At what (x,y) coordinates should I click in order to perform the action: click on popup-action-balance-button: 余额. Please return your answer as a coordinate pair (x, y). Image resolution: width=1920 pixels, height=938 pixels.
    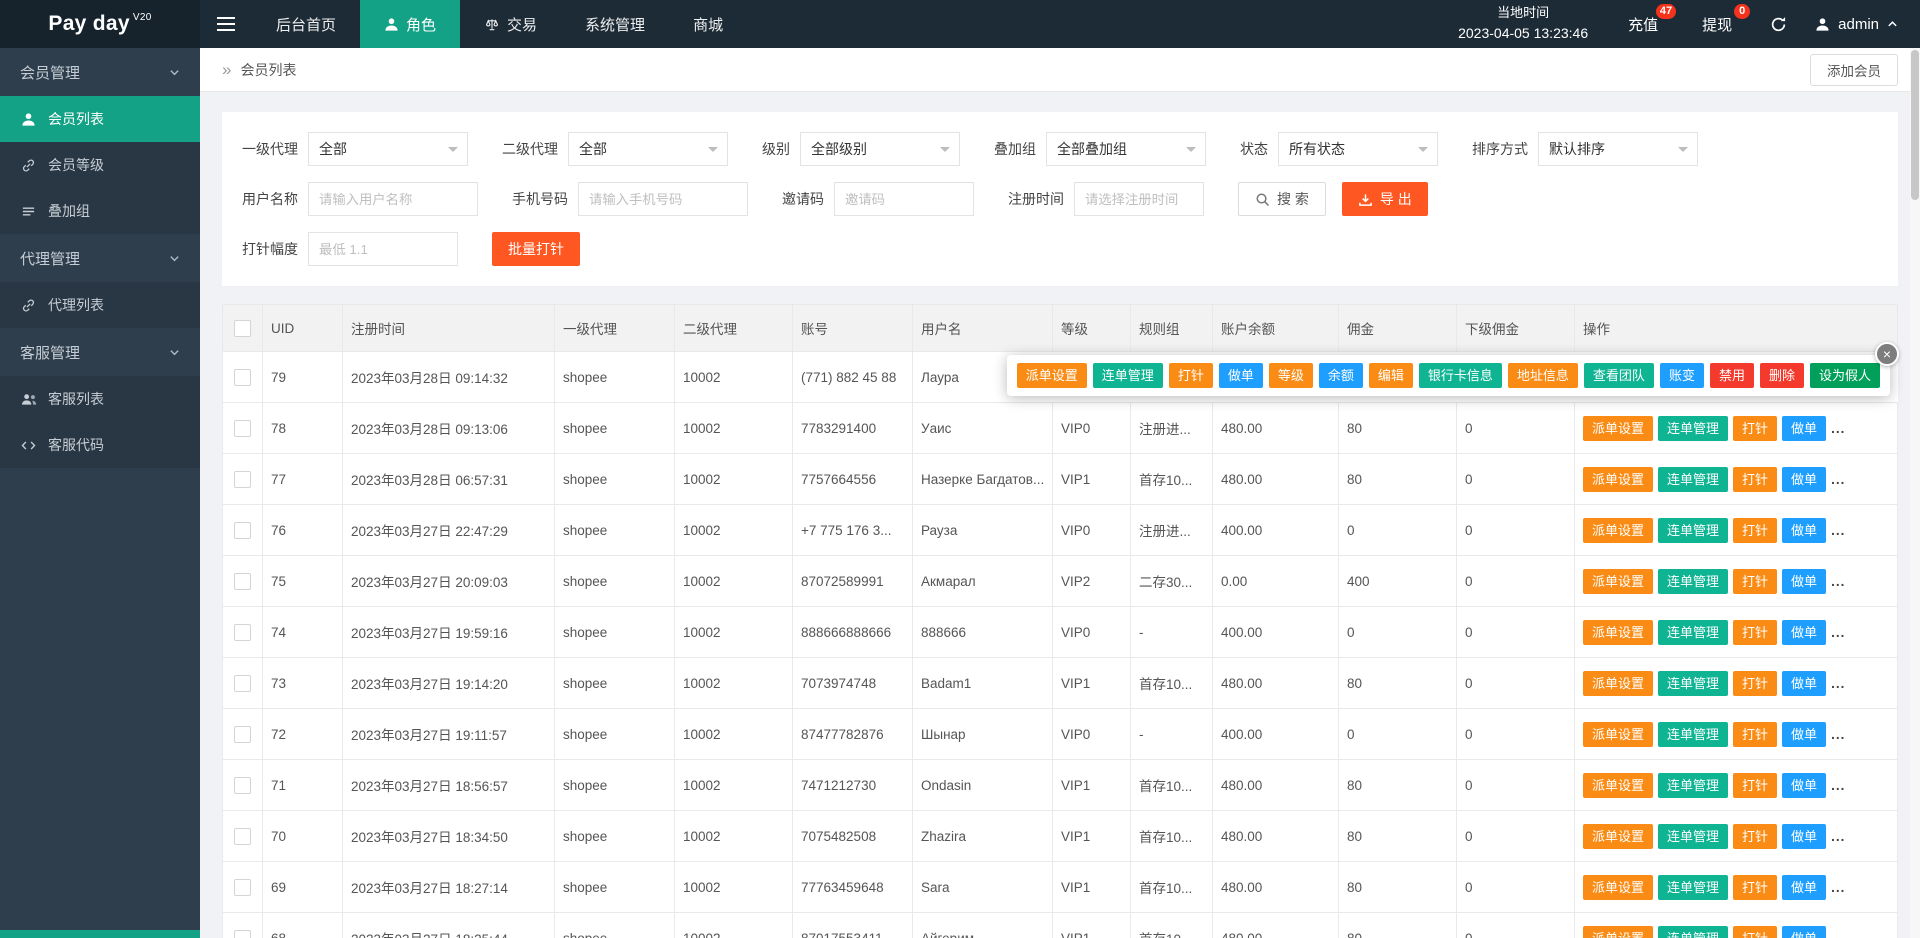
    Looking at the image, I should click on (1340, 375).